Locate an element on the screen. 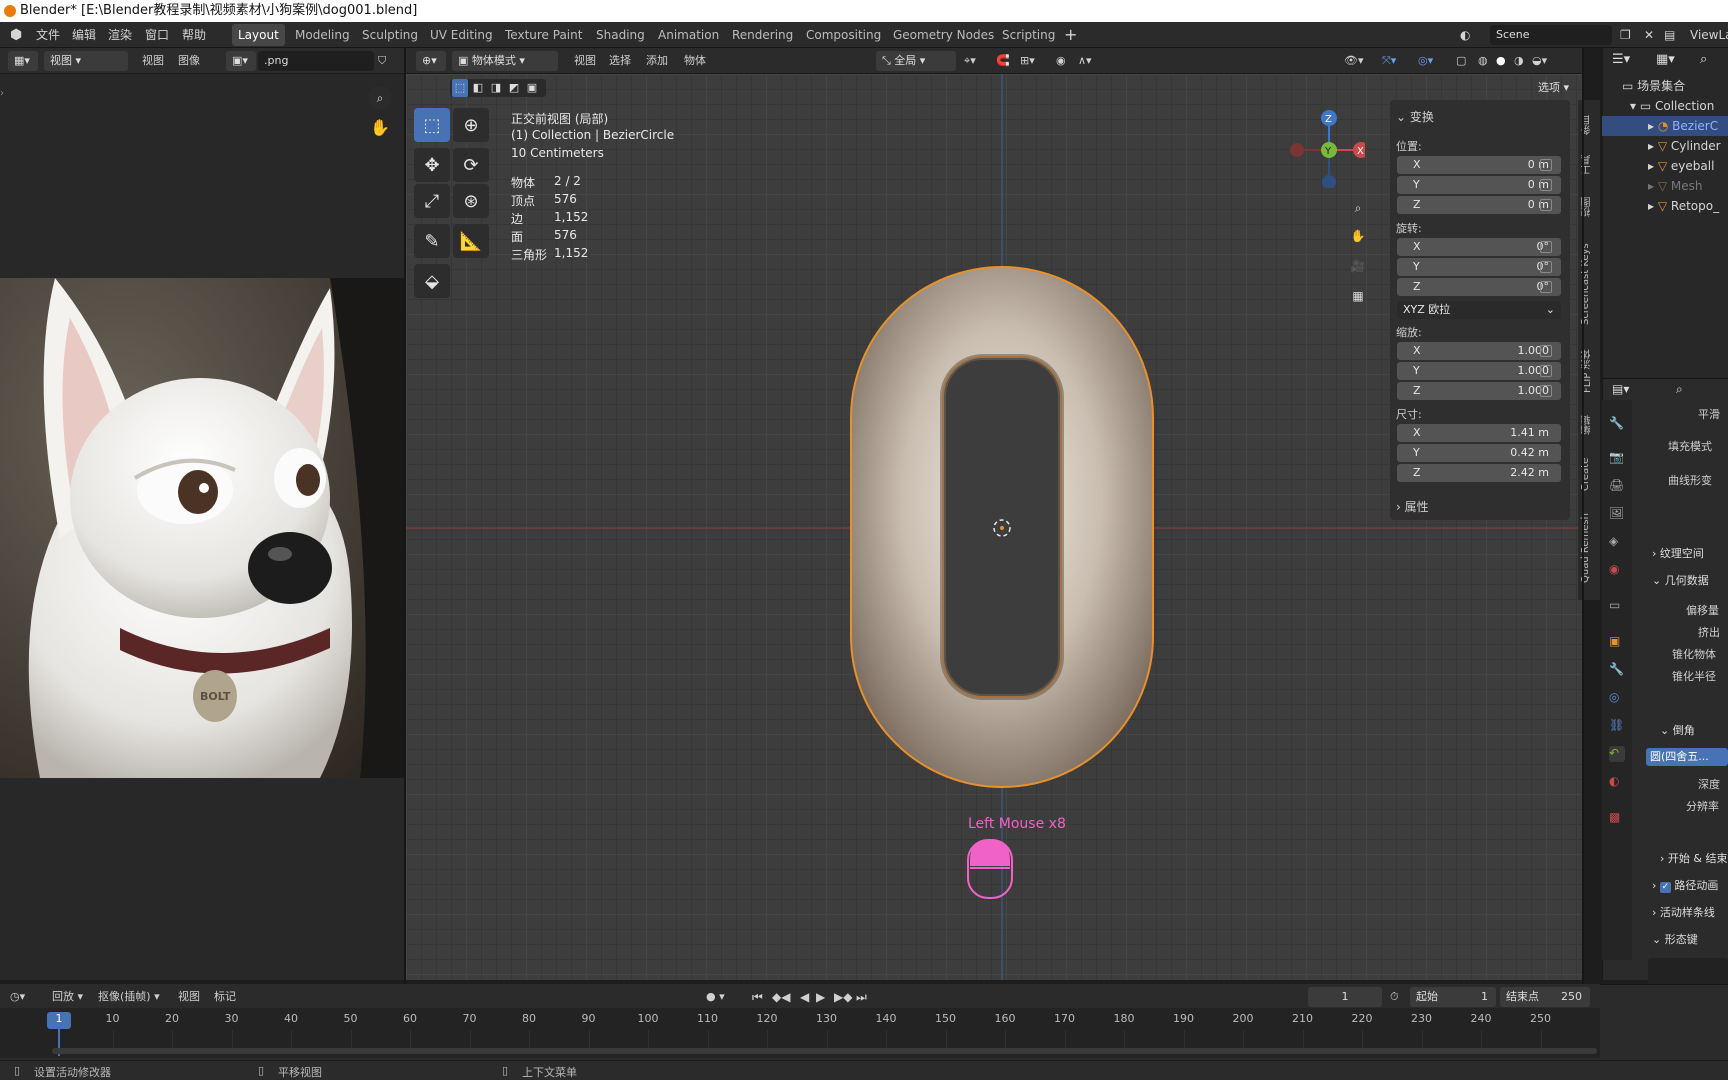  world-tab-icon: ◉ is located at coordinates (1617, 570).